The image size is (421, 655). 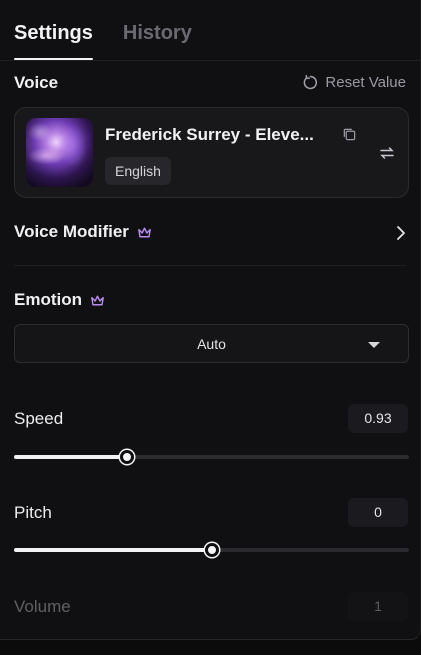 I want to click on voice-modifier-row: Voice Modifier, so click(x=83, y=232).